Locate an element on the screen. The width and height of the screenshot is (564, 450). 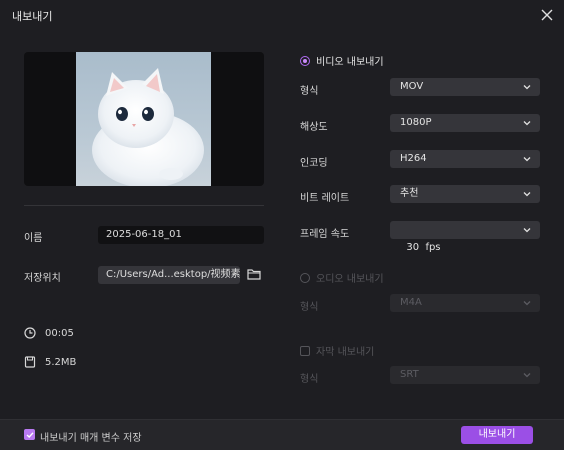
encoding-label: 인코딩 is located at coordinates (314, 163).